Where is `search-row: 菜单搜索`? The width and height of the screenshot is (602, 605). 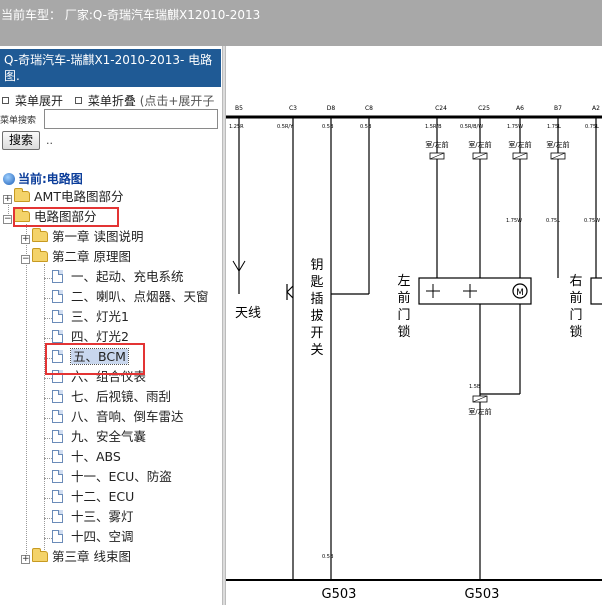
search-row: 菜单搜索 is located at coordinates (111, 119).